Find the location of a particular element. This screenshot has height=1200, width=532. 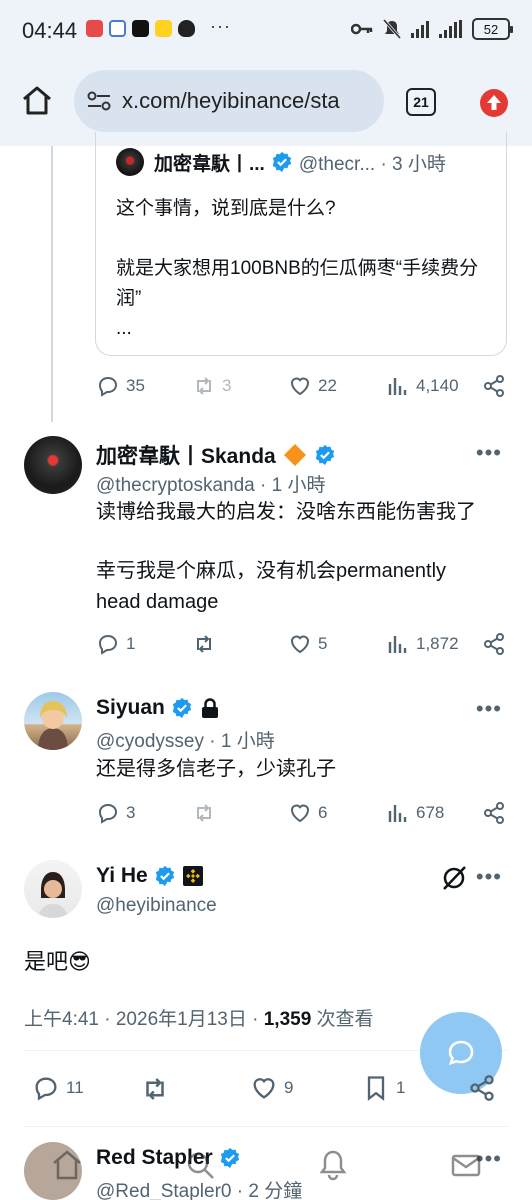

tweet-metadata: 上午4:41 · 2026年1月13日 · 1,359 次查看 is located at coordinates (199, 1017).